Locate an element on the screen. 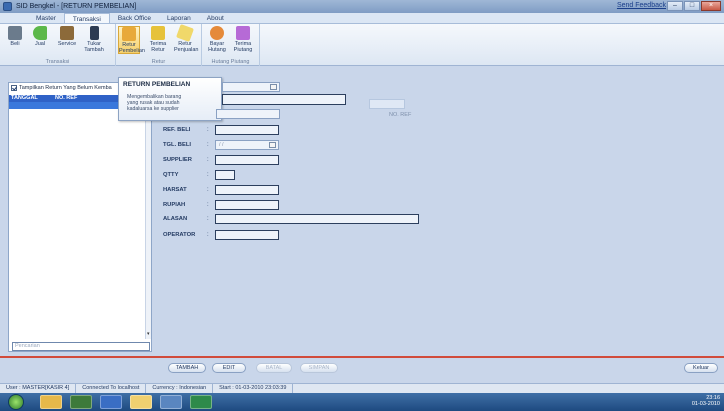  window-controls: – □ × is located at coordinates (694, 6).